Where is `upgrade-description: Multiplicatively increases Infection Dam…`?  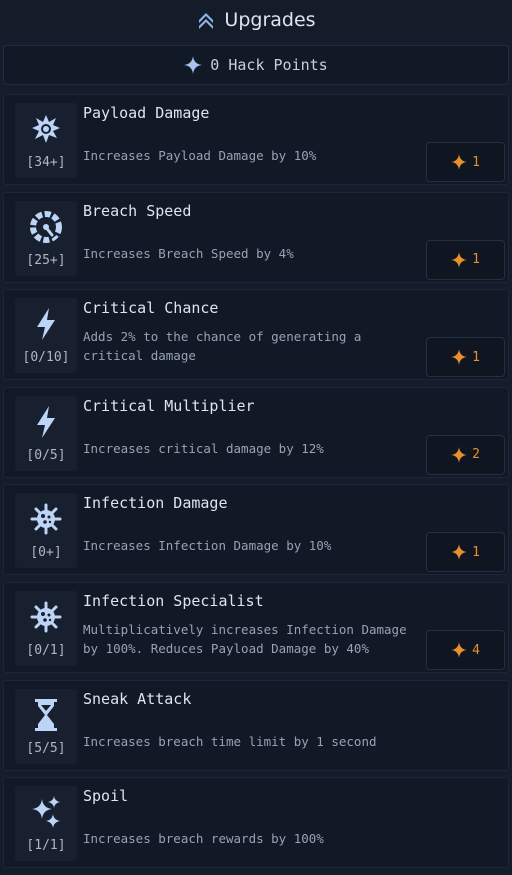 upgrade-description: Multiplicatively increases Infection Dam… is located at coordinates (248, 639).